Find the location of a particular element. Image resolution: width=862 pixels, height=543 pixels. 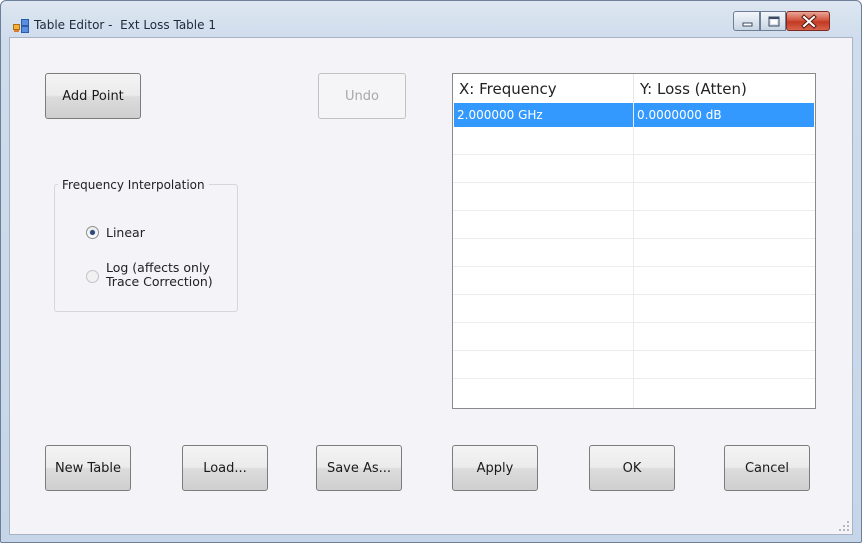

column-header-loss: Y: Loss (Atten) is located at coordinates (724, 88).